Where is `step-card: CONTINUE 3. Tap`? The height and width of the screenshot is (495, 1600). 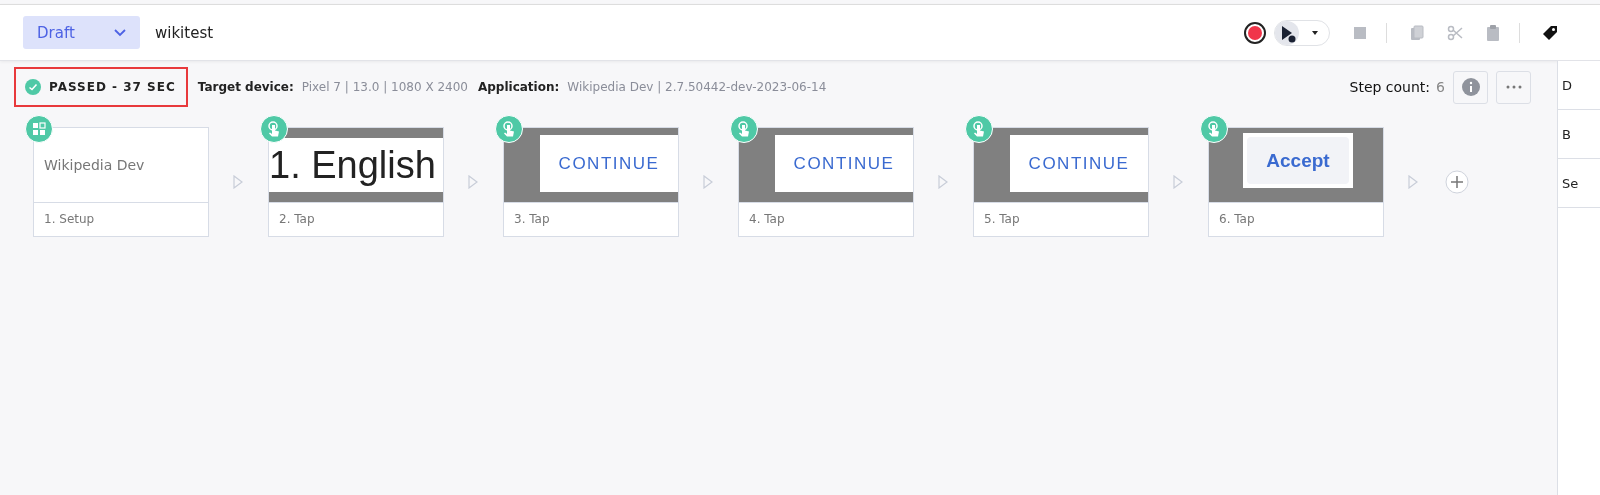
step-card: CONTINUE 3. Tap is located at coordinates (591, 182).